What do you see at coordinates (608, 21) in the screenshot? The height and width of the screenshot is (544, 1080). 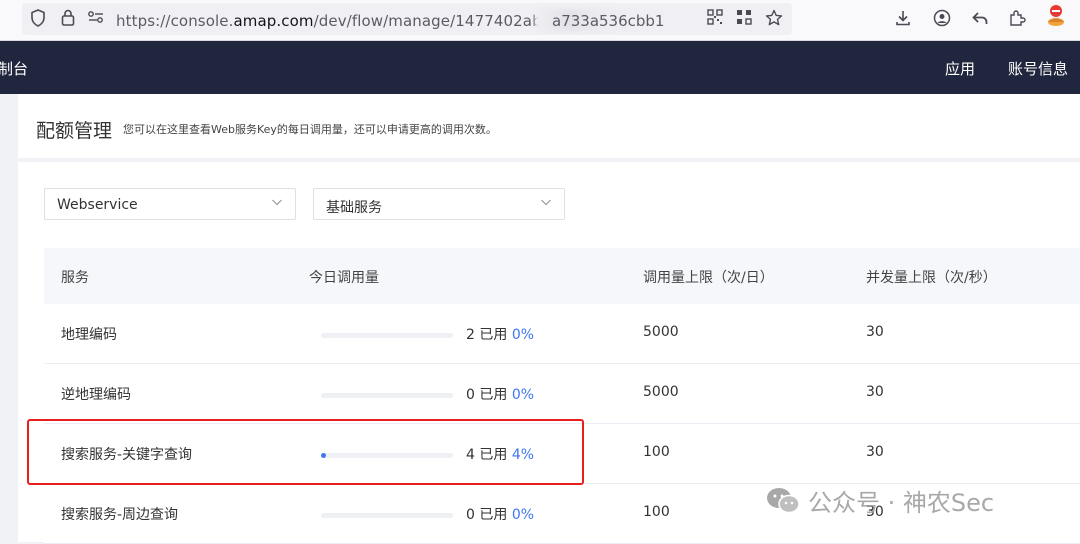 I see `url-tail: a733a536cbb1` at bounding box center [608, 21].